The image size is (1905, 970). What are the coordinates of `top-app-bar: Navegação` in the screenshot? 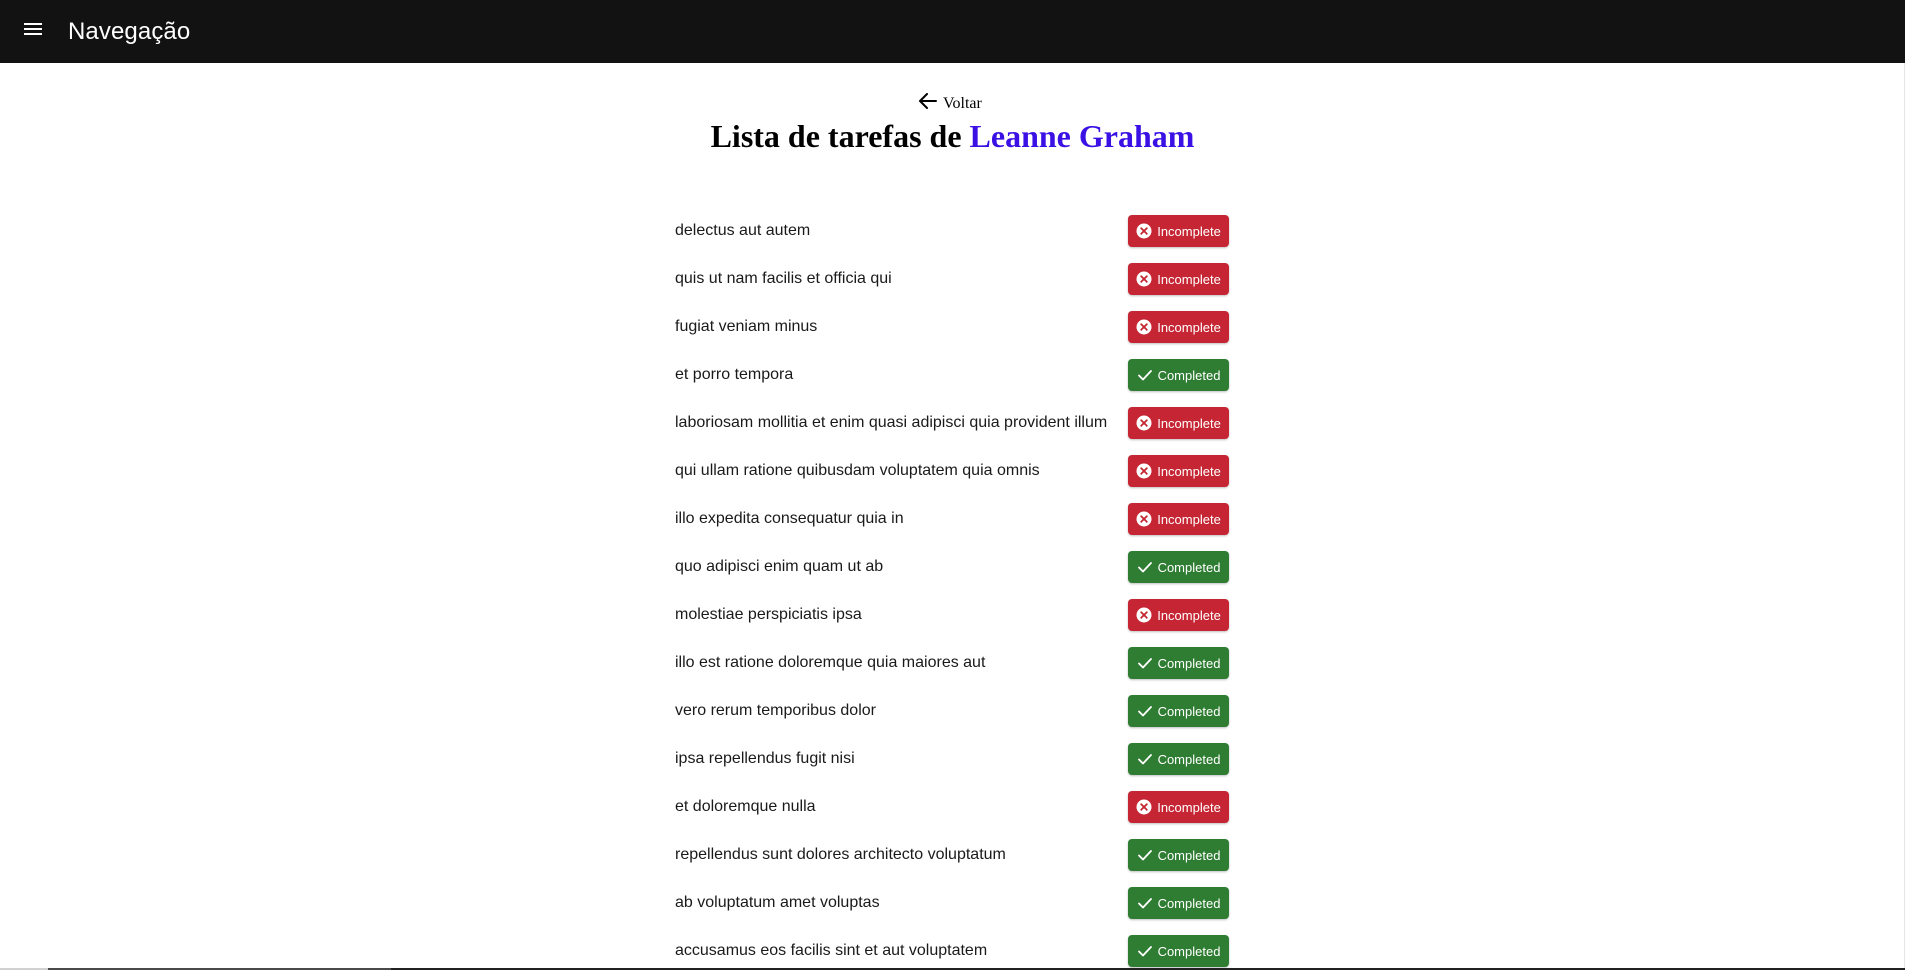 It's located at (952, 31).